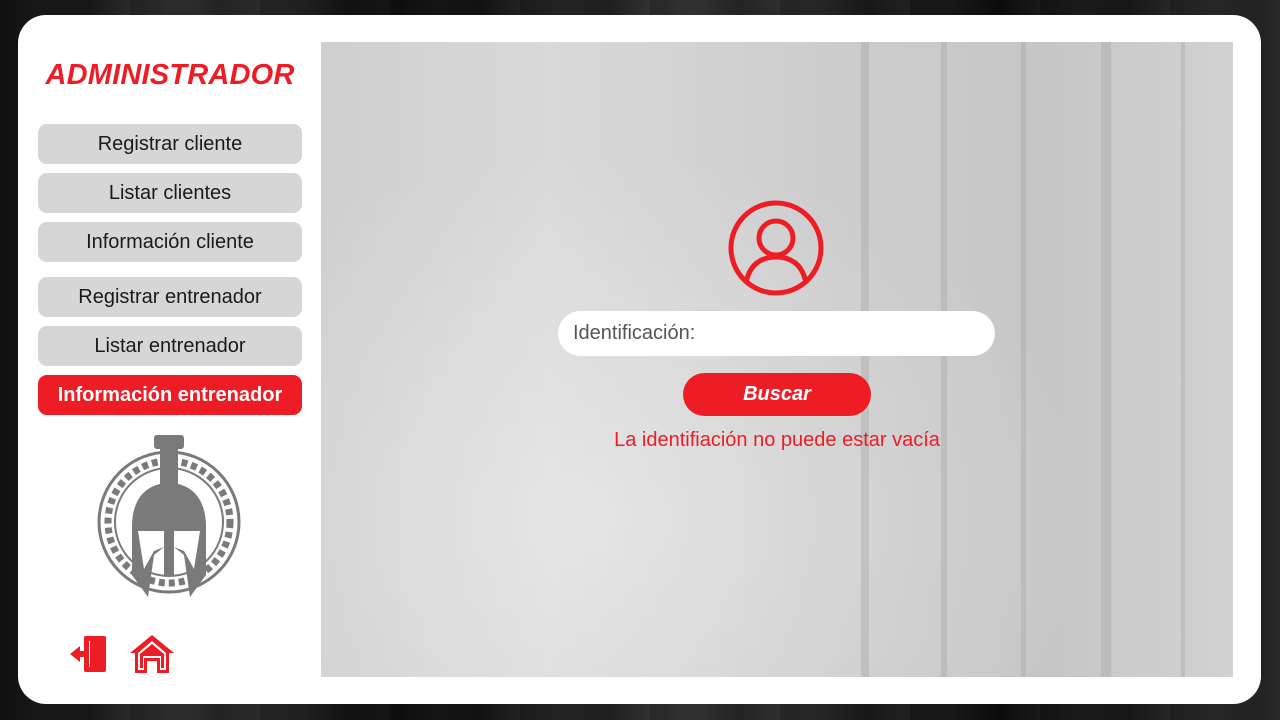  I want to click on menu-listar-clientes: Listar clientes, so click(170, 193).